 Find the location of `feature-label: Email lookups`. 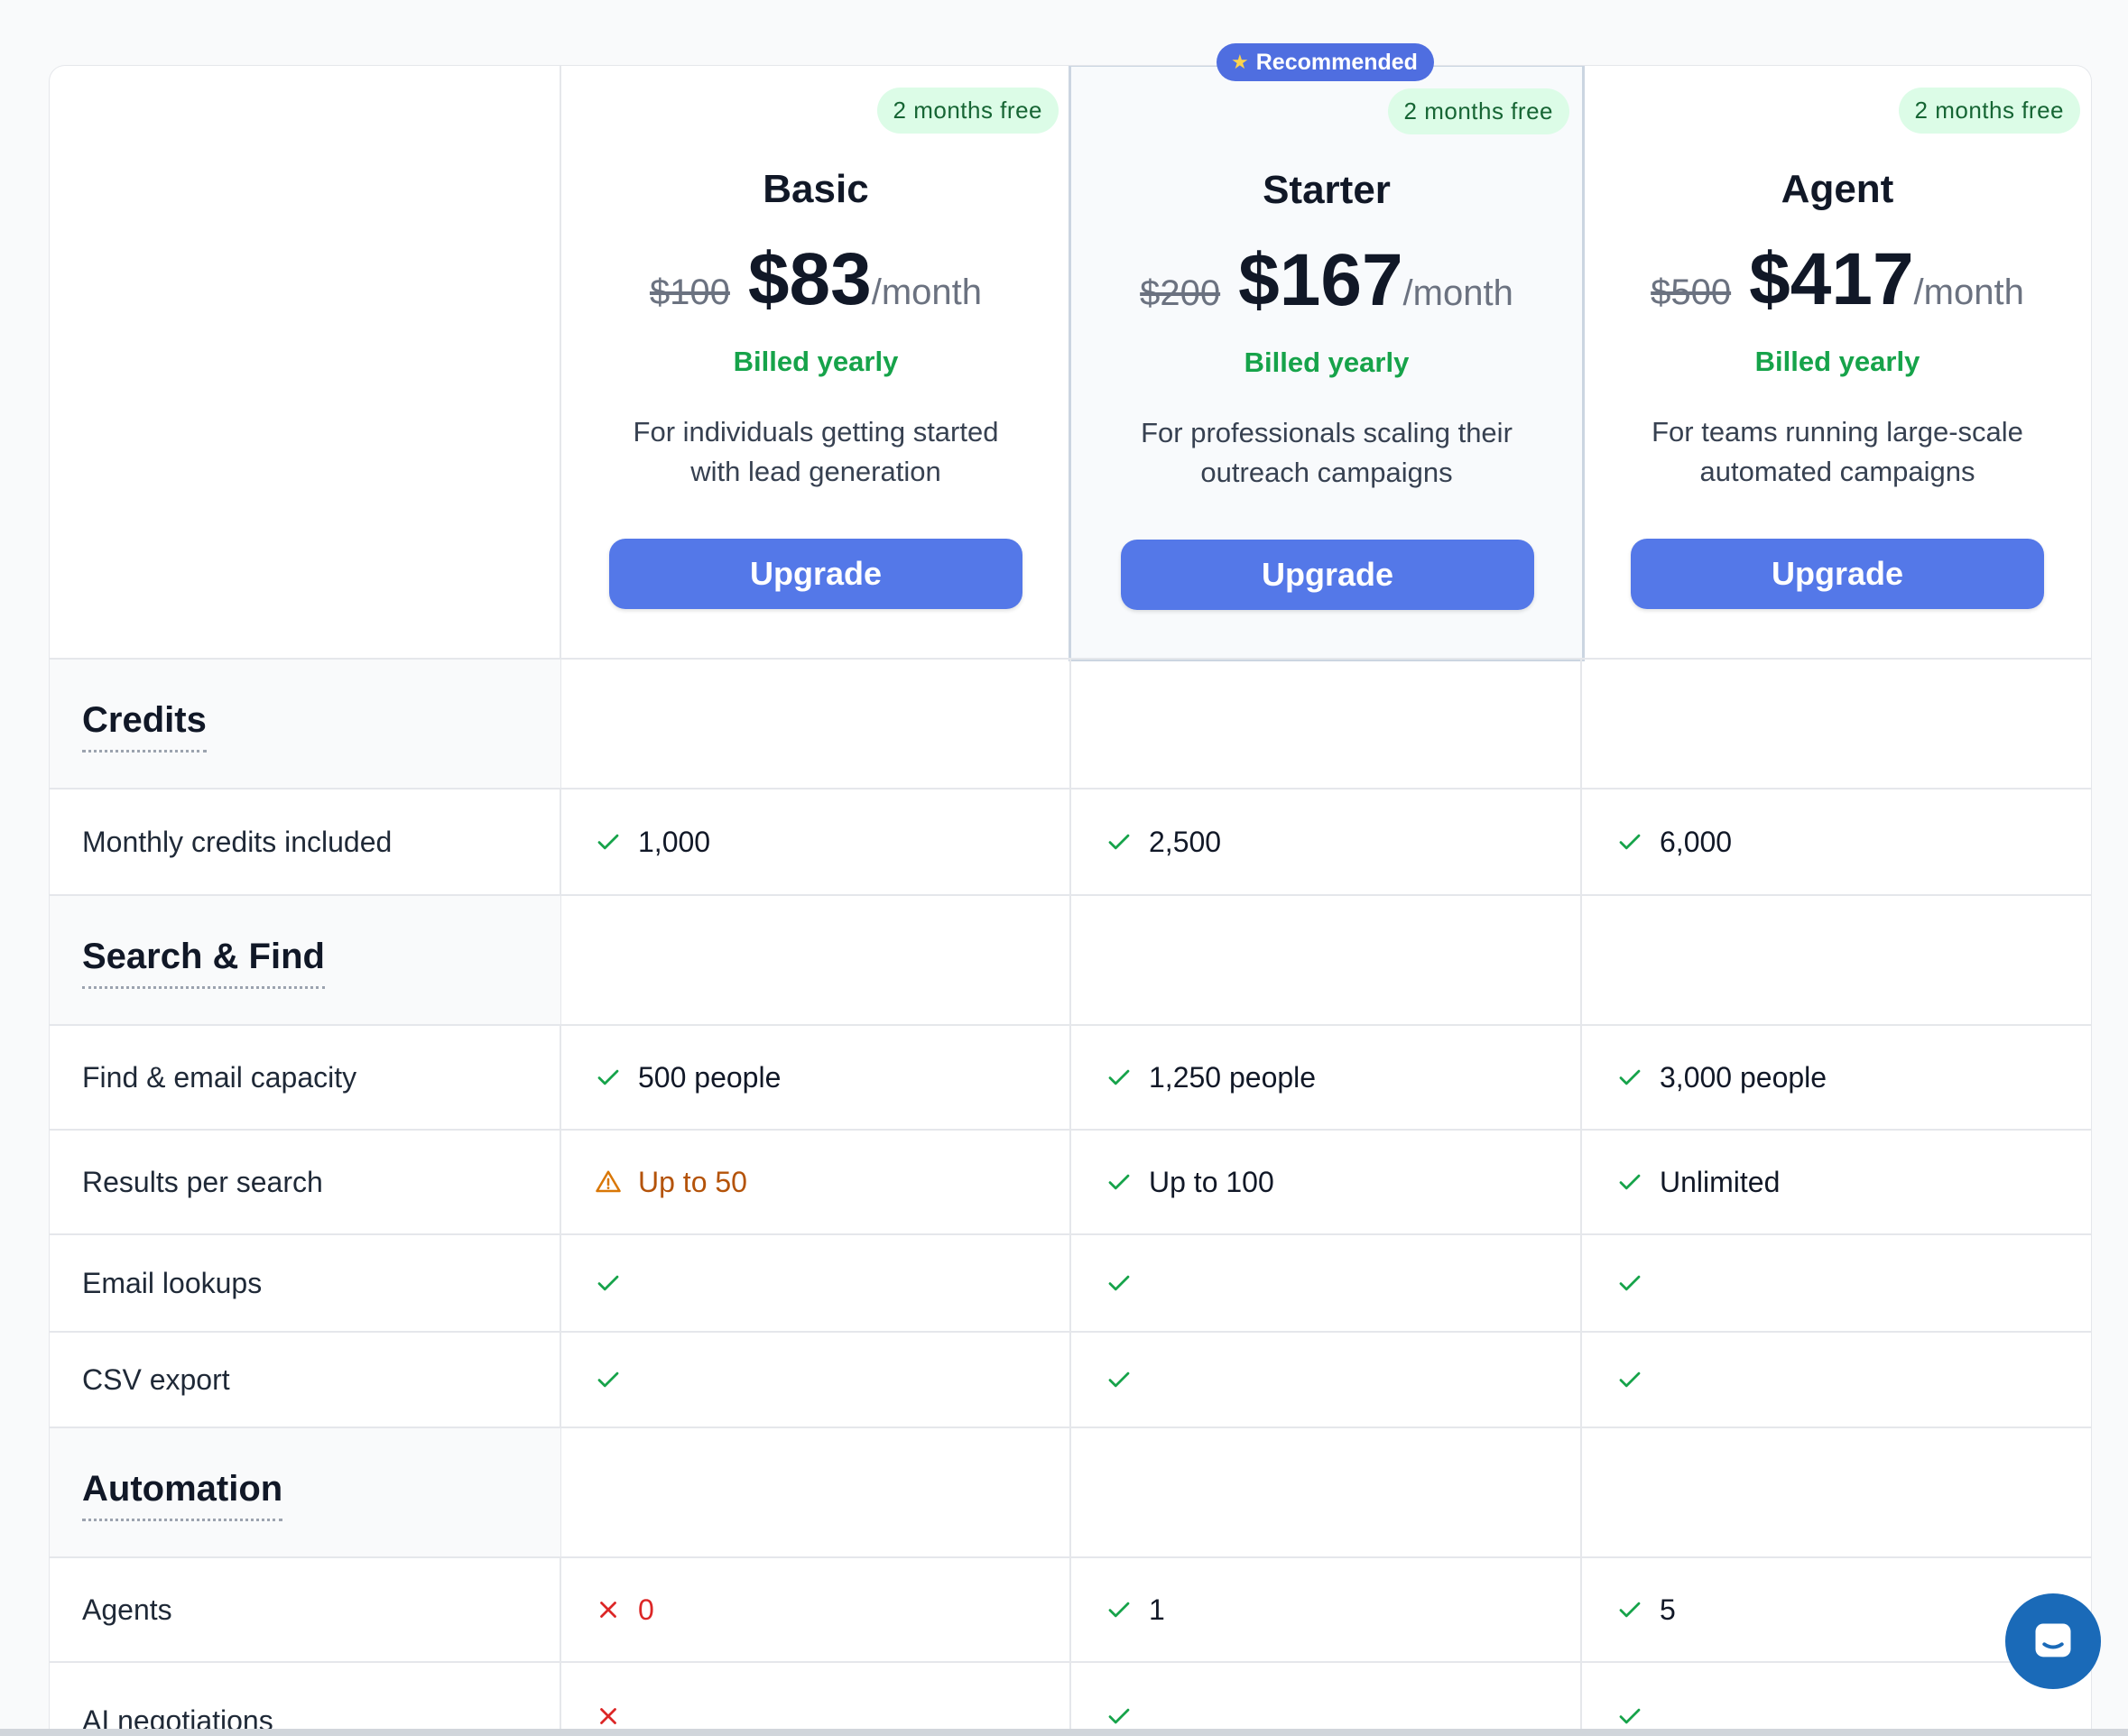

feature-label: Email lookups is located at coordinates (172, 1282).